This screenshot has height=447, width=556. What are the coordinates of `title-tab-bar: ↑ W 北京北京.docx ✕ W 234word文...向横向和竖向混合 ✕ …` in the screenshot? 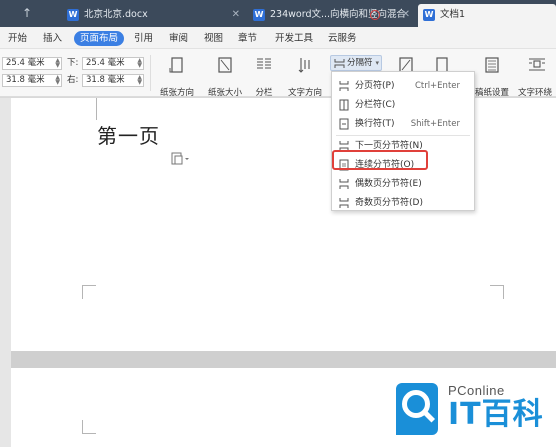 It's located at (278, 13).